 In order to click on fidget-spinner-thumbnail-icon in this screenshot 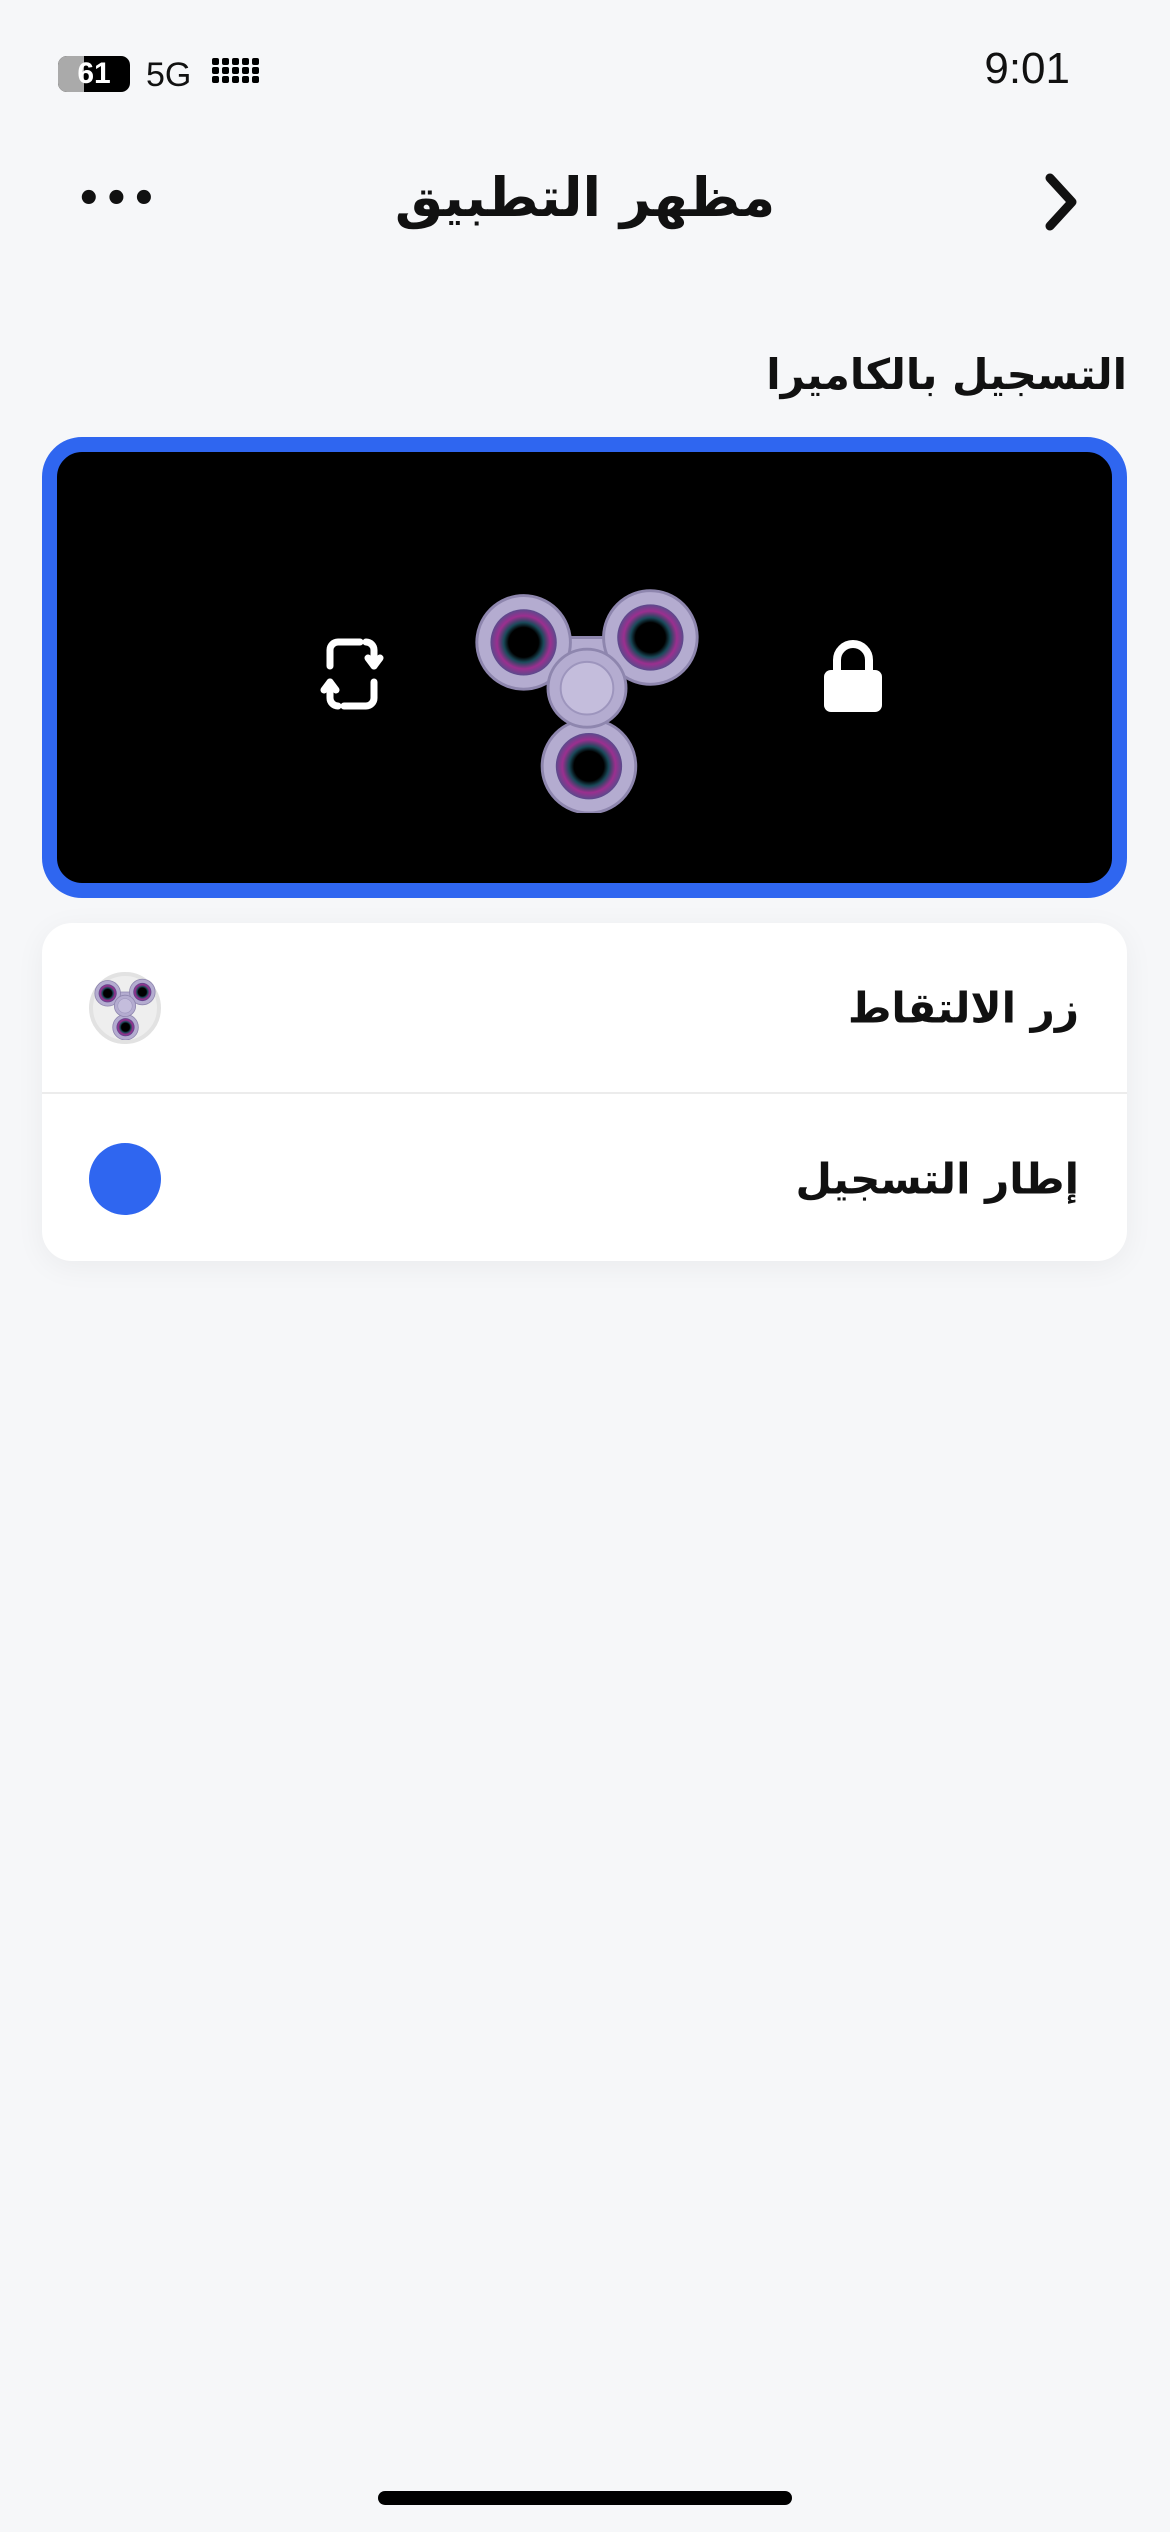, I will do `click(125, 1007)`.